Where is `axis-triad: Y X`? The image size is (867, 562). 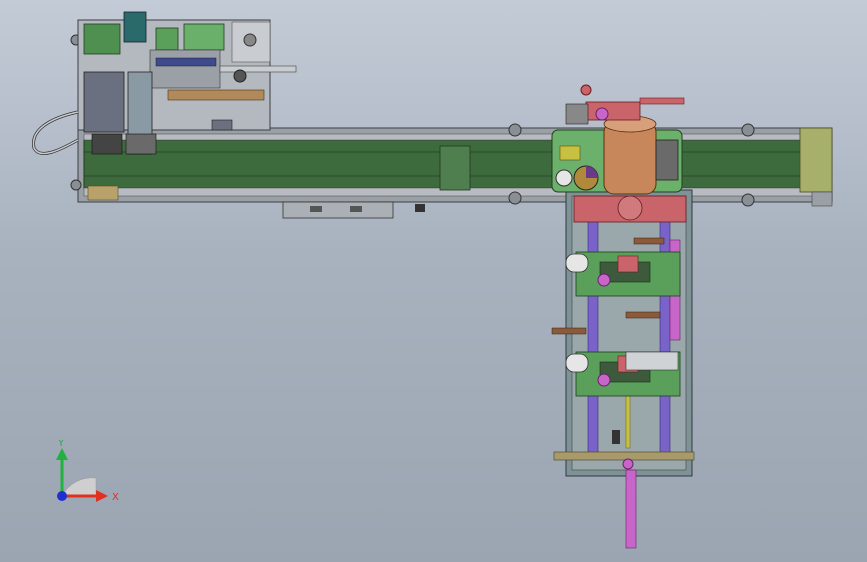
axis-triad: Y X is located at coordinates (85, 479).